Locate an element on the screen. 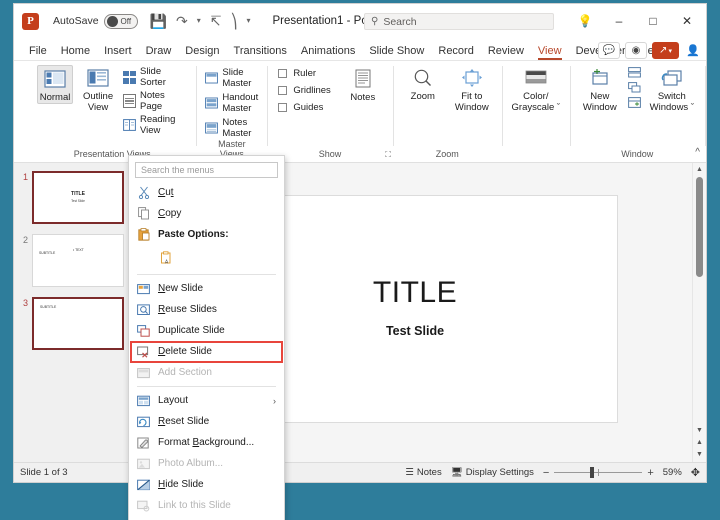  notes-button: Notes is located at coordinates (363, 84).